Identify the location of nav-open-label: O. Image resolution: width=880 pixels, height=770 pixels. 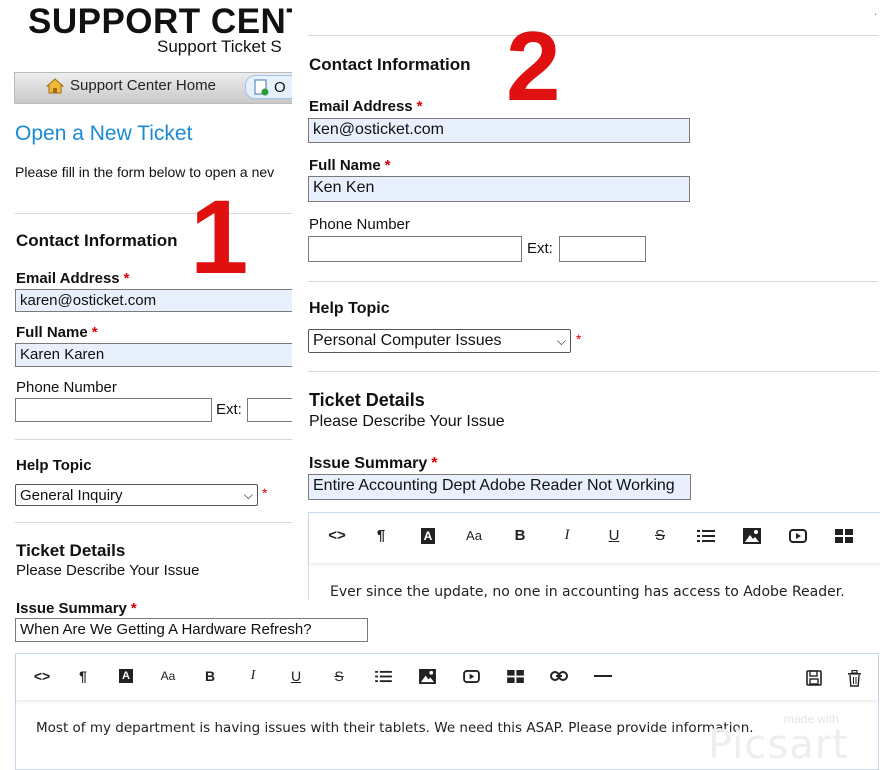
(280, 87).